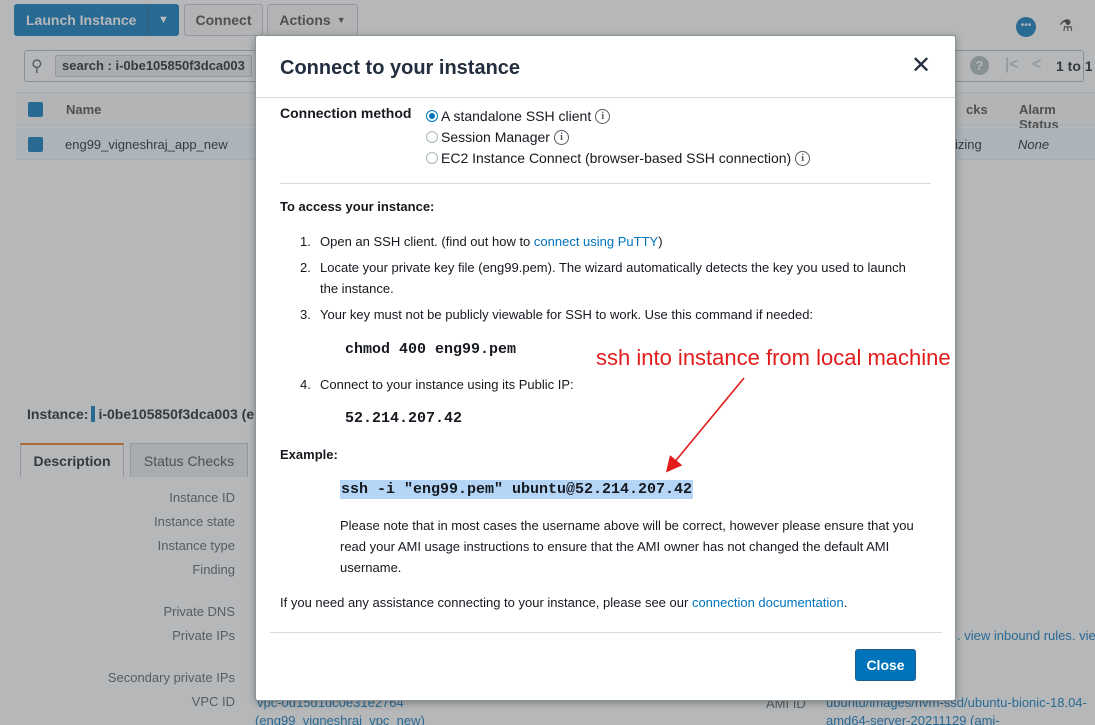  I want to click on example-ssh-command: ssh -i "eng99.pem" ubuntu@52.214.207.42, so click(517, 489).